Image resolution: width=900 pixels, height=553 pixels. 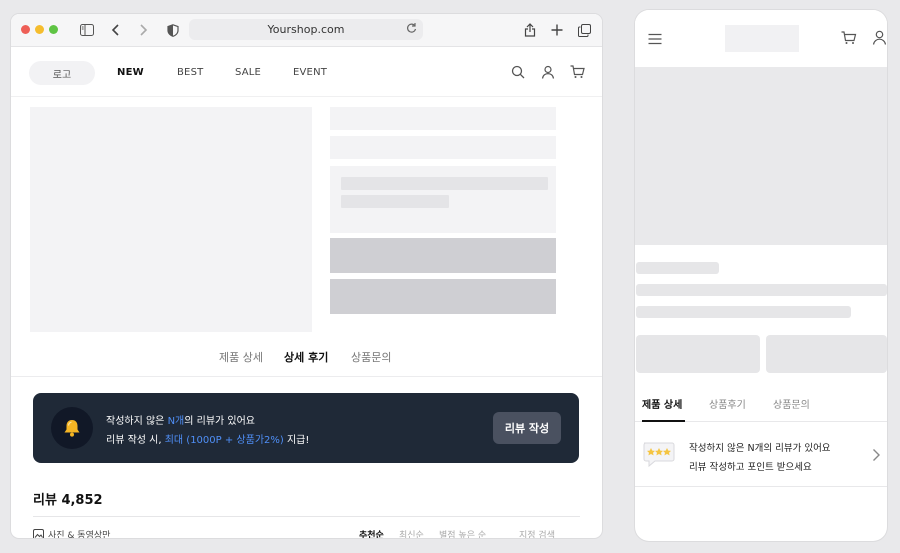 I want to click on mobile-tab-qna: 상품문의, so click(x=791, y=403).